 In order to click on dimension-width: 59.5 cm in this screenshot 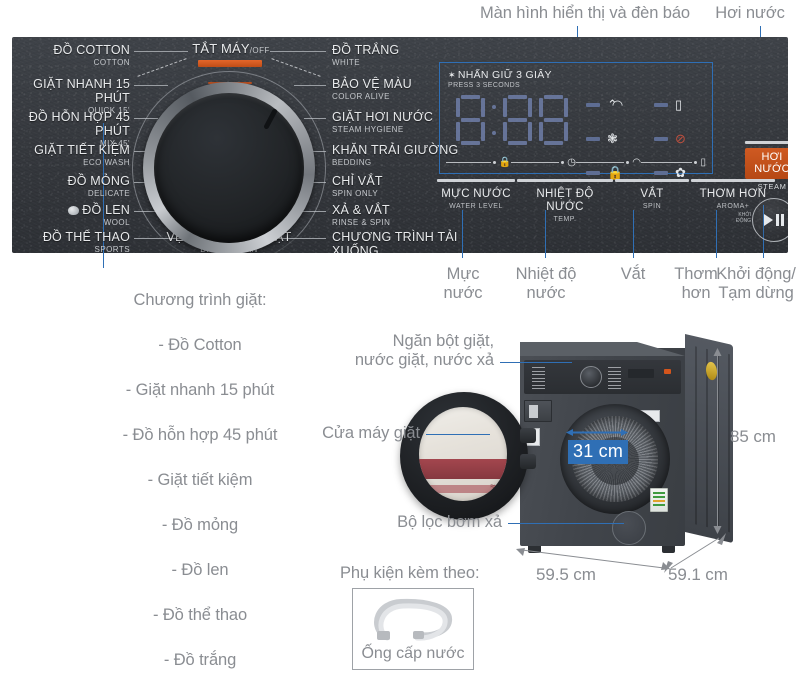, I will do `click(566, 574)`.